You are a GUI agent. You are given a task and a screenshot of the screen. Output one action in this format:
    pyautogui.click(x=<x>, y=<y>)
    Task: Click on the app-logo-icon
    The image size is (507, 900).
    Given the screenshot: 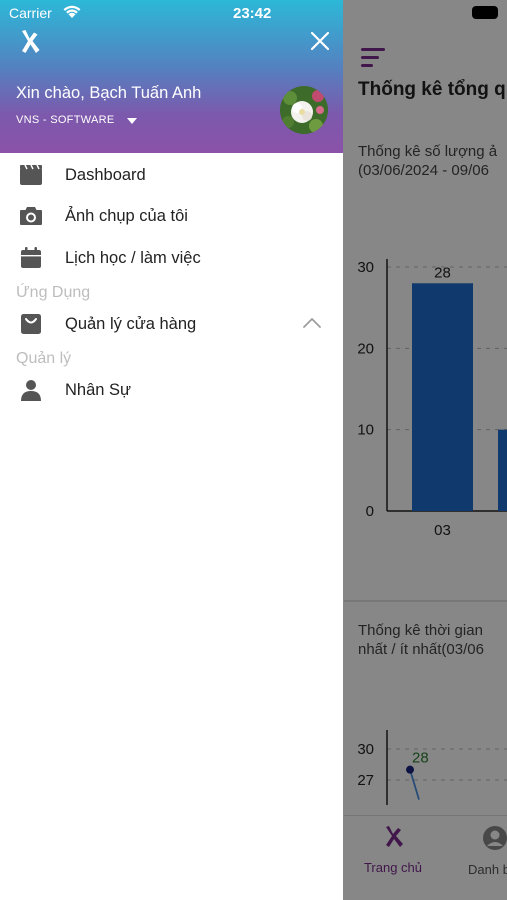 What is the action you would take?
    pyautogui.click(x=31, y=41)
    